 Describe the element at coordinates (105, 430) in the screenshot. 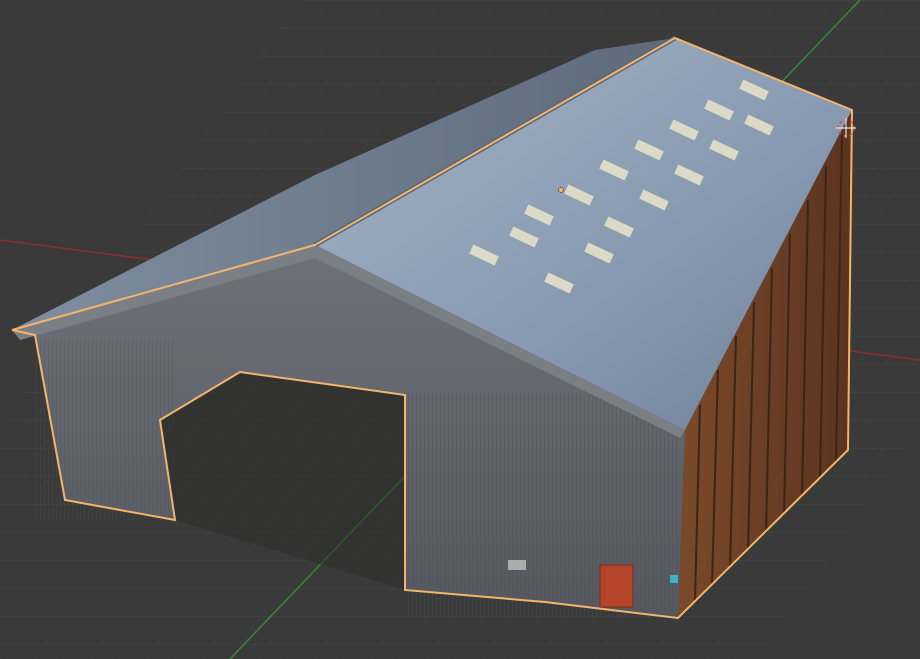

I see `left-wall-corrugation` at that location.